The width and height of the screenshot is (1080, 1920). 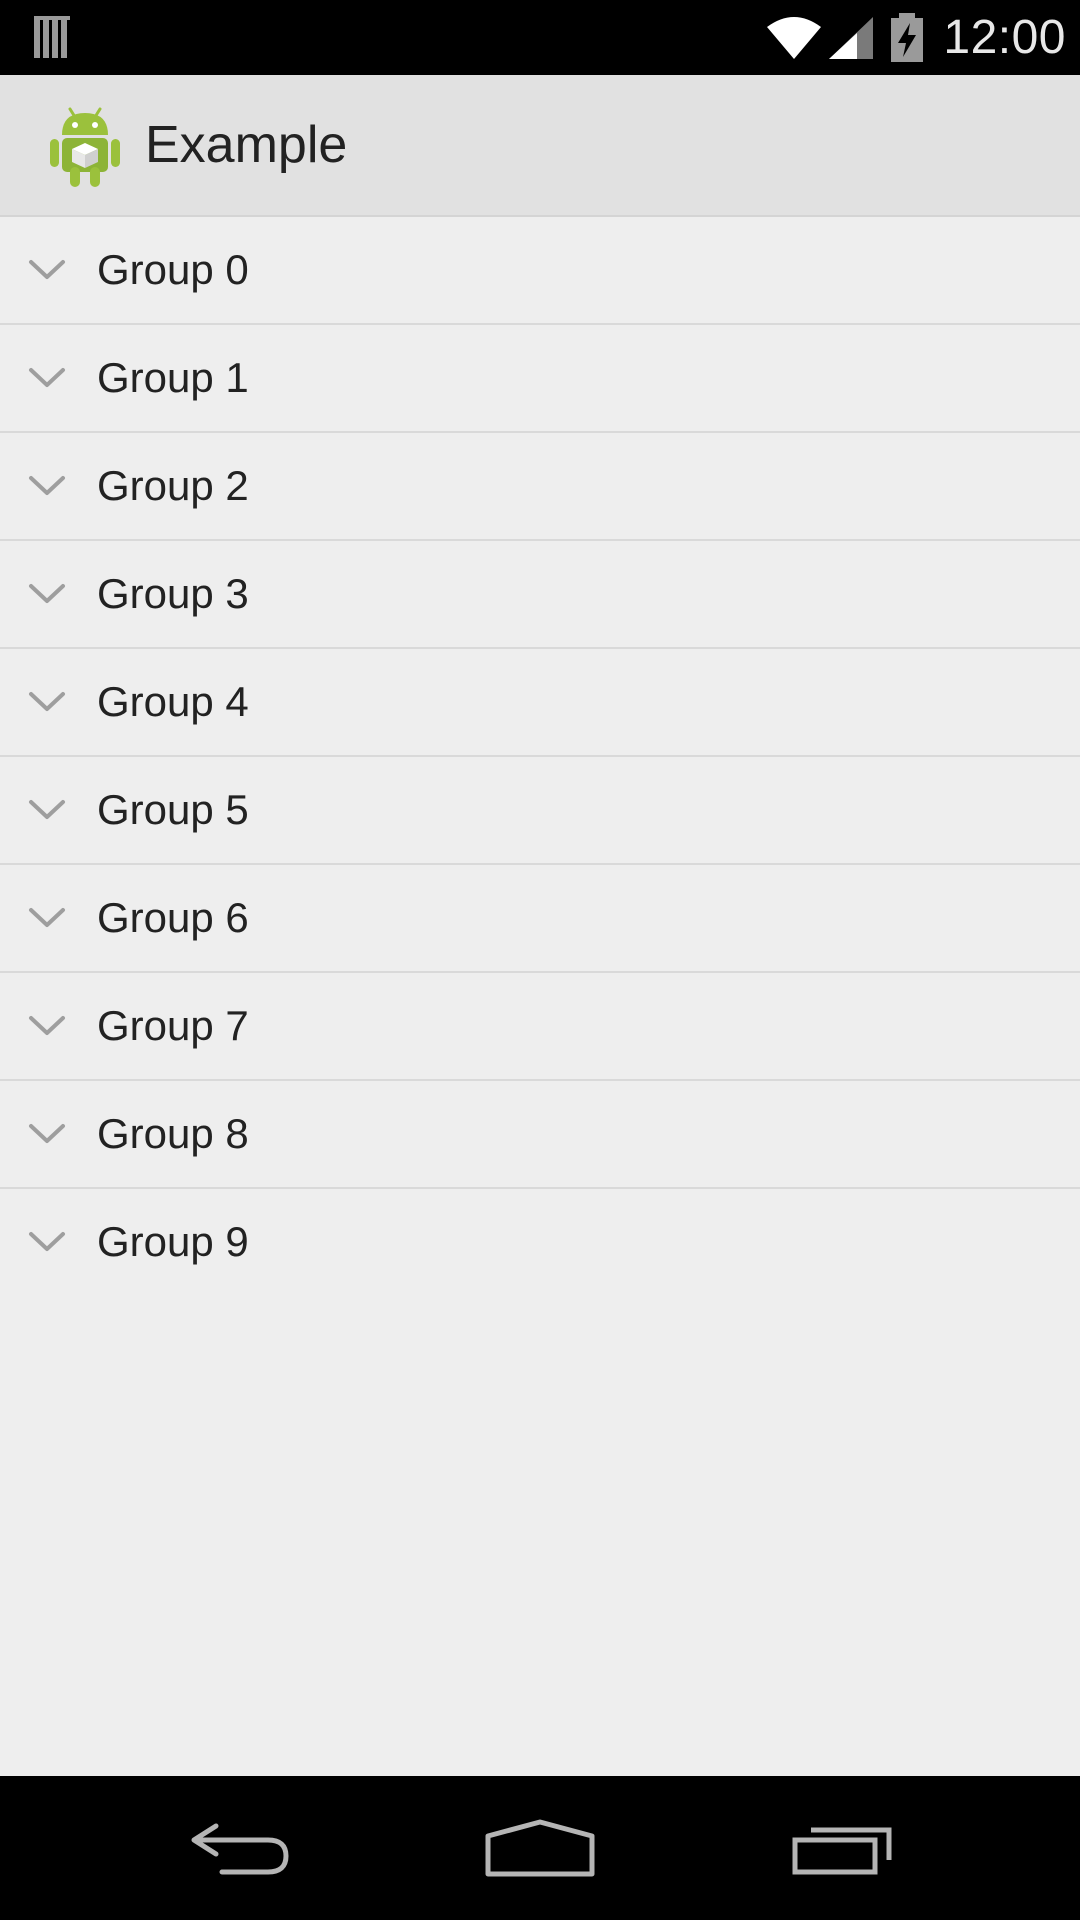 What do you see at coordinates (173, 1133) in the screenshot?
I see `group-label: Group 8` at bounding box center [173, 1133].